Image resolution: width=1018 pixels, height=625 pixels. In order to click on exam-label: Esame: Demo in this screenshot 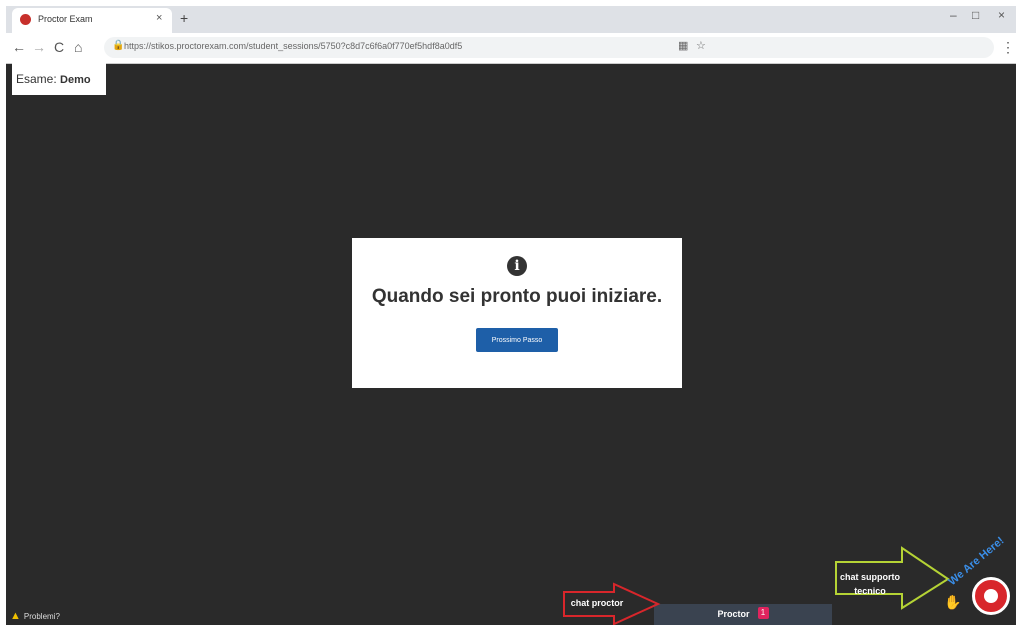, I will do `click(59, 79)`.